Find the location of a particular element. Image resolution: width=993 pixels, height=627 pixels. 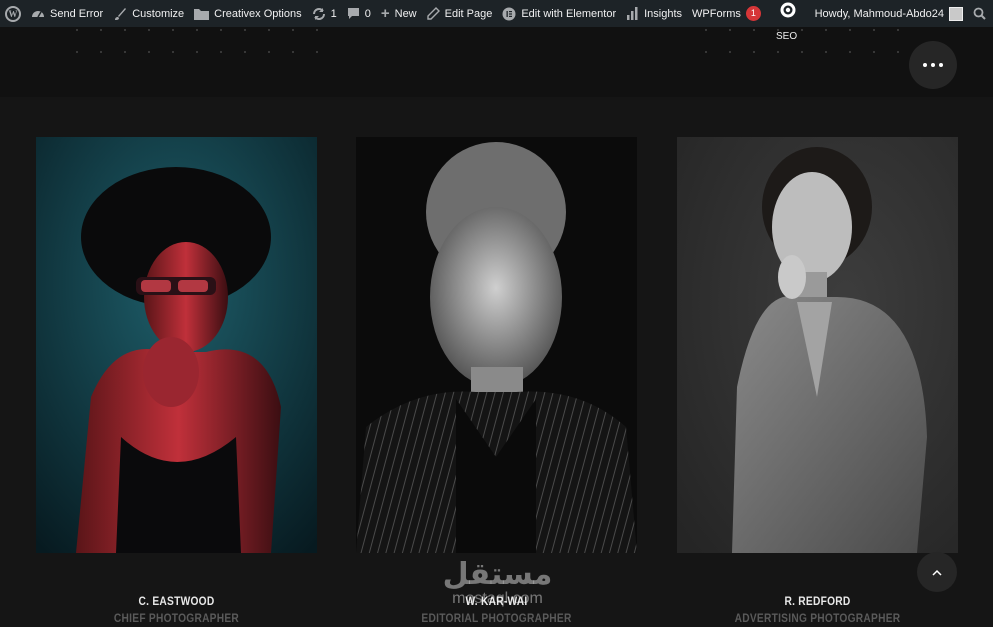

comments-link: 0 is located at coordinates (359, 13).